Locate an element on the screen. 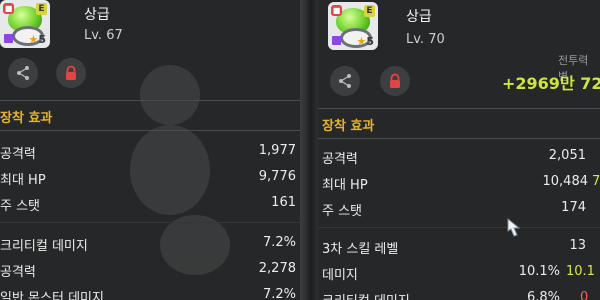 Image resolution: width=600 pixels, height=300 pixels. stat-bonus: 10.1 is located at coordinates (580, 271).